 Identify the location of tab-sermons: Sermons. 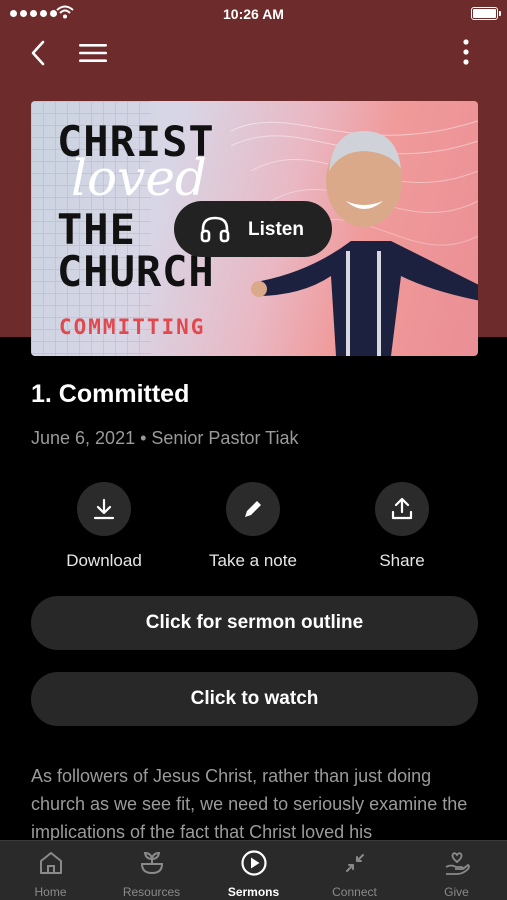
(253, 870).